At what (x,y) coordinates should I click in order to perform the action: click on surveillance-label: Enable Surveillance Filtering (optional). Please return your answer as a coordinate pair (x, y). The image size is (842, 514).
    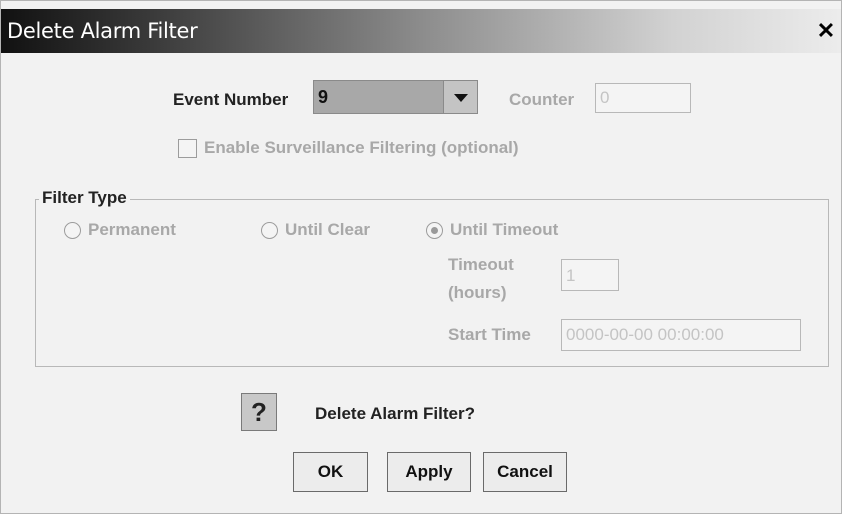
    Looking at the image, I should click on (361, 147).